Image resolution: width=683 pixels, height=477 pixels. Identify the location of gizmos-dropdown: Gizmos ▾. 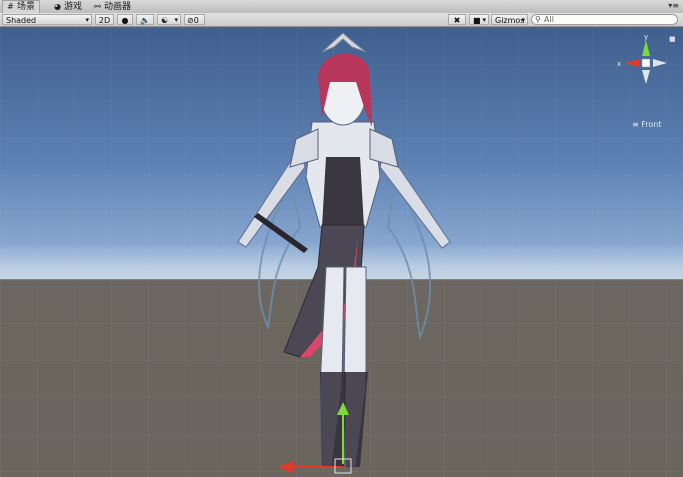
(509, 19).